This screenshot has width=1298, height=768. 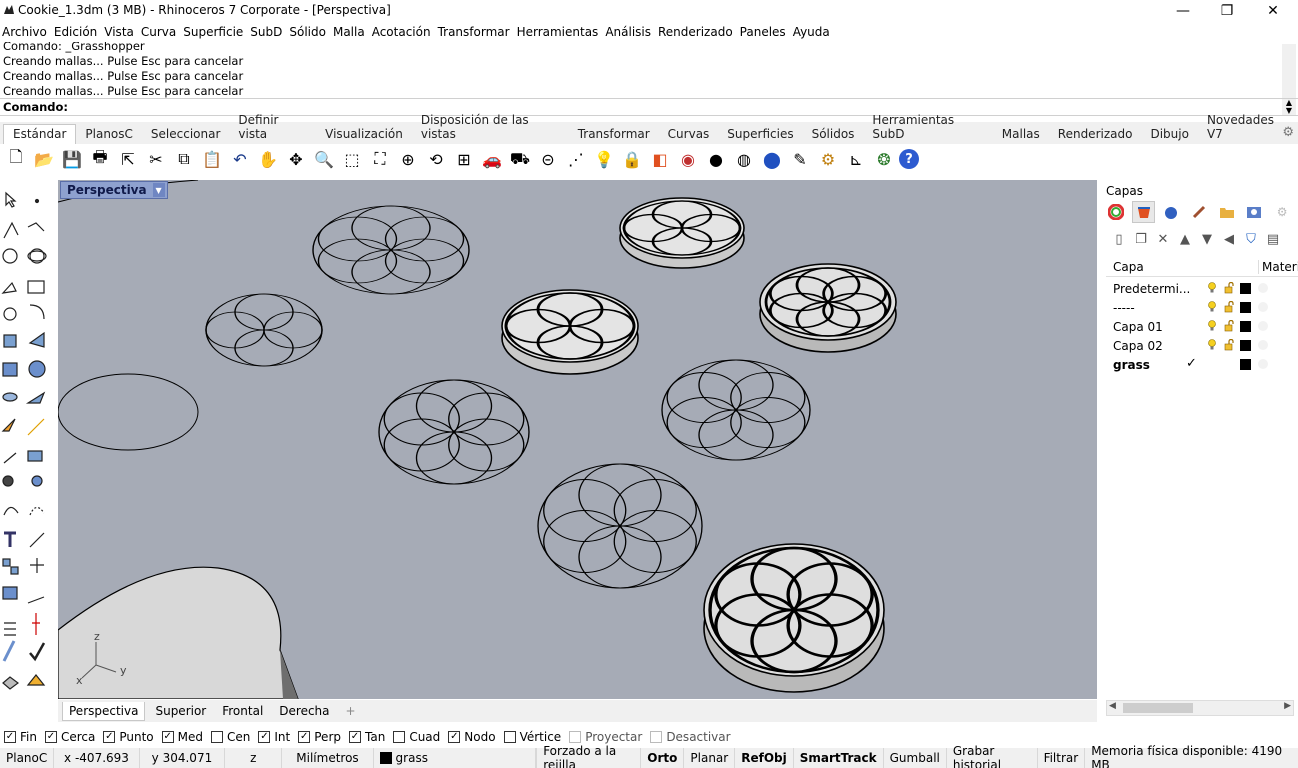 What do you see at coordinates (274, 737) in the screenshot?
I see `osnap-int: ✓ Int` at bounding box center [274, 737].